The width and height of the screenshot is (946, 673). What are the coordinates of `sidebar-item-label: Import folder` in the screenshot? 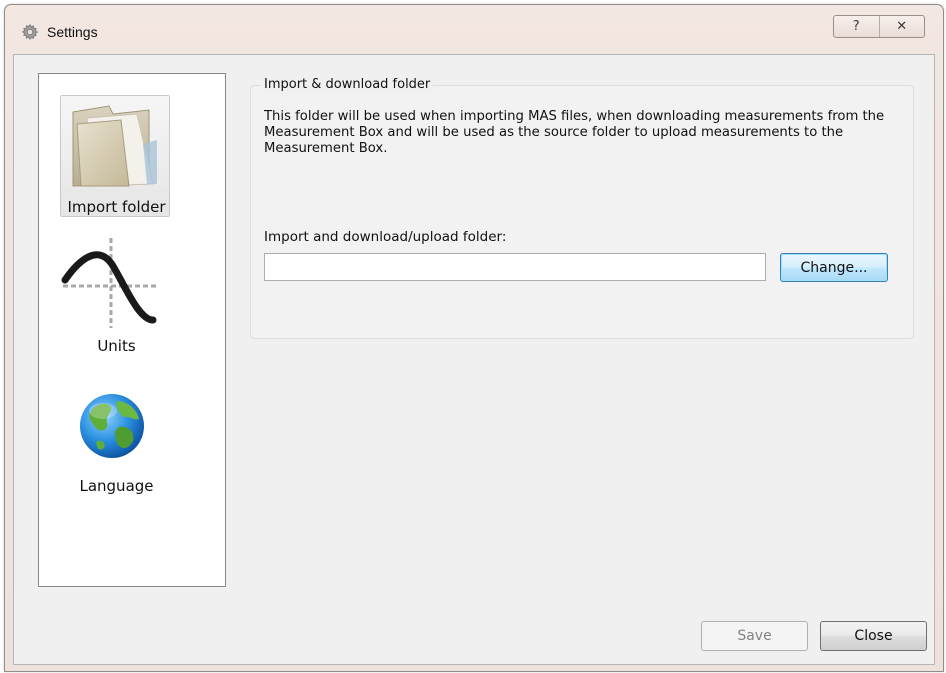 It's located at (116, 207).